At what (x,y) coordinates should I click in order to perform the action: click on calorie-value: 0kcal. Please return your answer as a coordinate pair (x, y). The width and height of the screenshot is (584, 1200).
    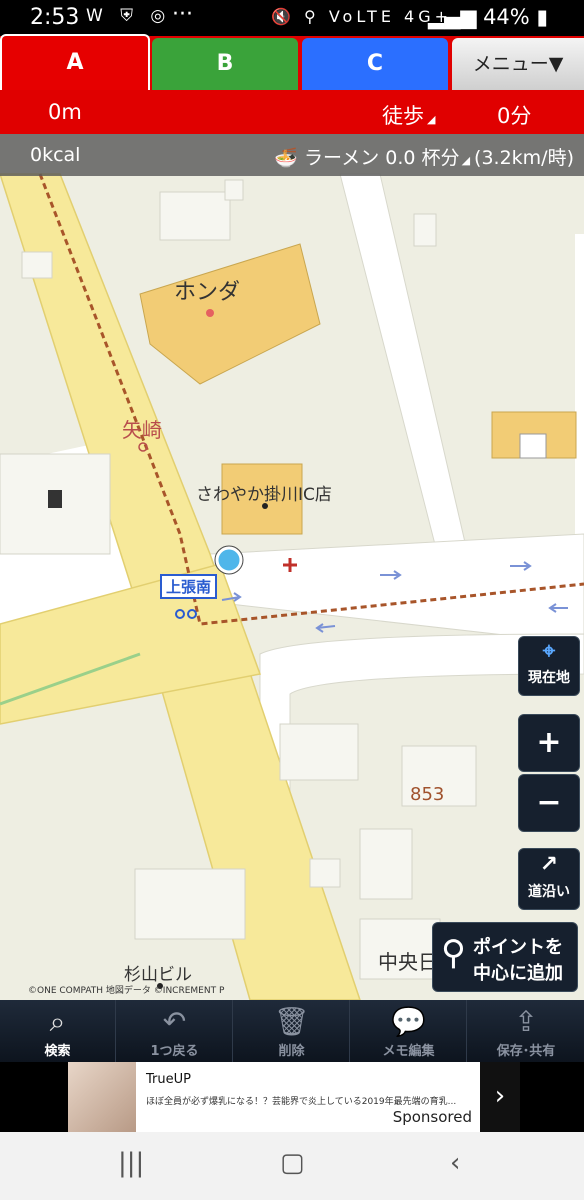
    Looking at the image, I should click on (55, 155).